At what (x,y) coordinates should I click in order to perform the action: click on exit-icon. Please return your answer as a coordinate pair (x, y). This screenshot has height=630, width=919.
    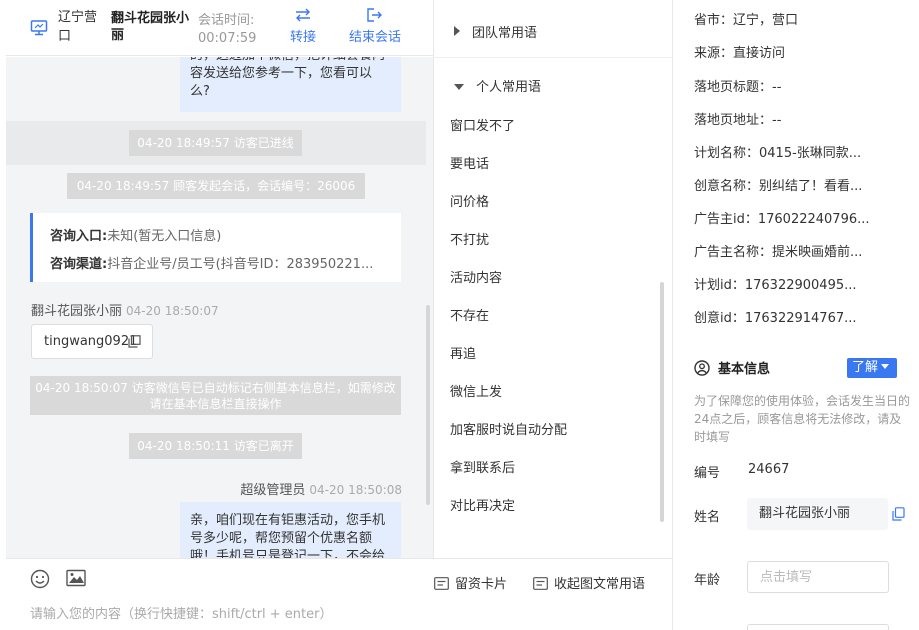
    Looking at the image, I should click on (374, 15).